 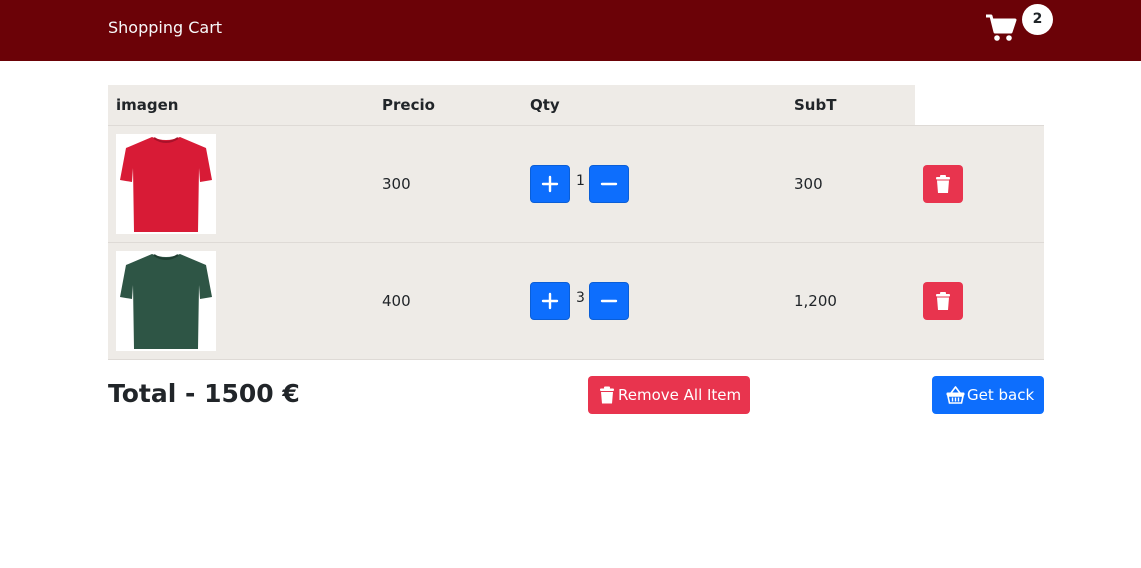 What do you see at coordinates (808, 184) in the screenshot?
I see `row-subtotal: 300` at bounding box center [808, 184].